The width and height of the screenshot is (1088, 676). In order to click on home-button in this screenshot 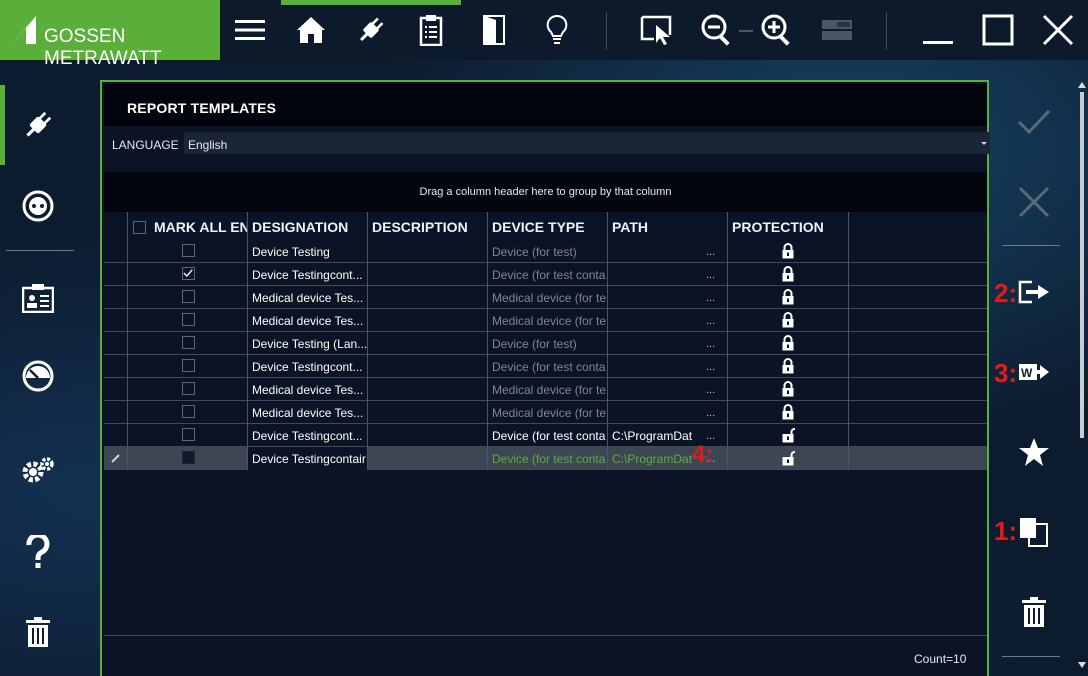, I will do `click(311, 30)`.